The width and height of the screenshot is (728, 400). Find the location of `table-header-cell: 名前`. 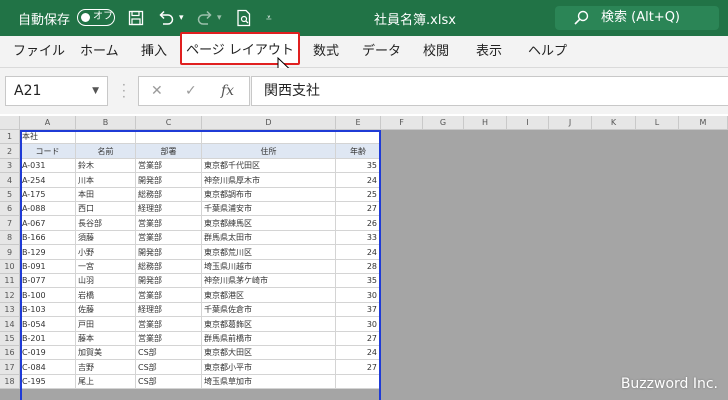

table-header-cell: 名前 is located at coordinates (106, 151).